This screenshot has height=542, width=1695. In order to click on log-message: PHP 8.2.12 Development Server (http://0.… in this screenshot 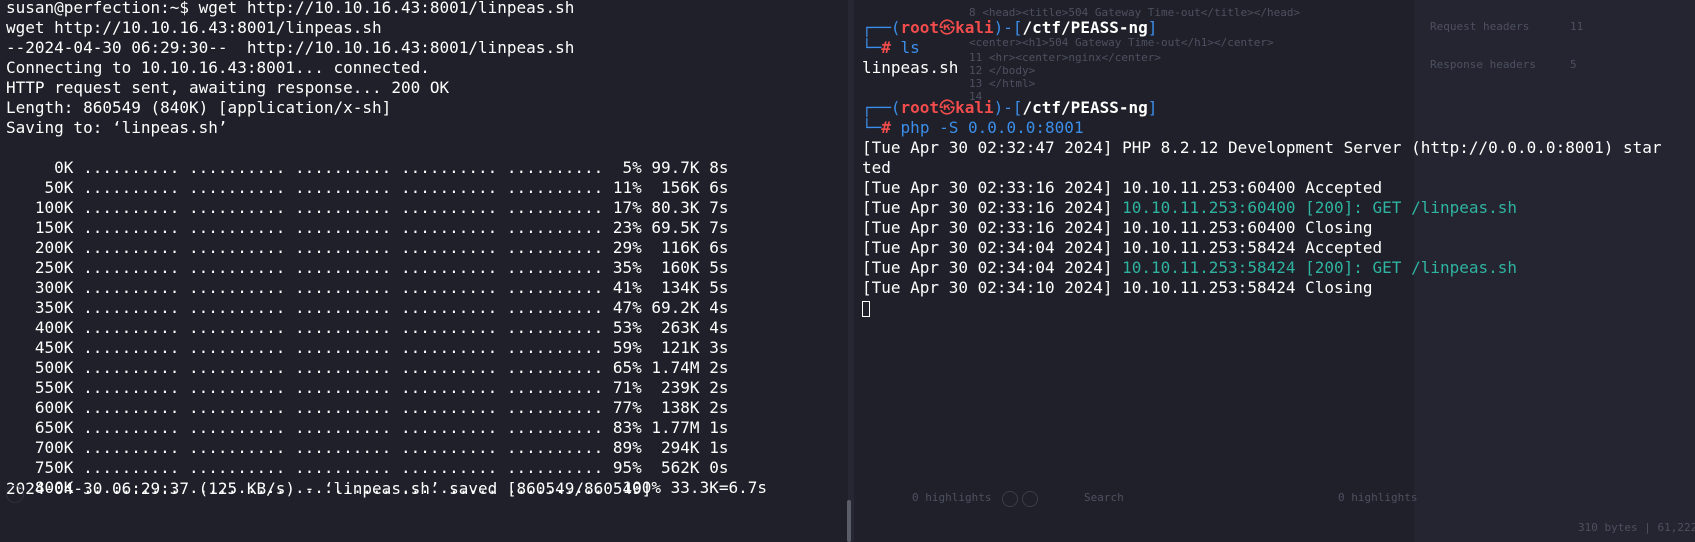, I will do `click(1387, 147)`.